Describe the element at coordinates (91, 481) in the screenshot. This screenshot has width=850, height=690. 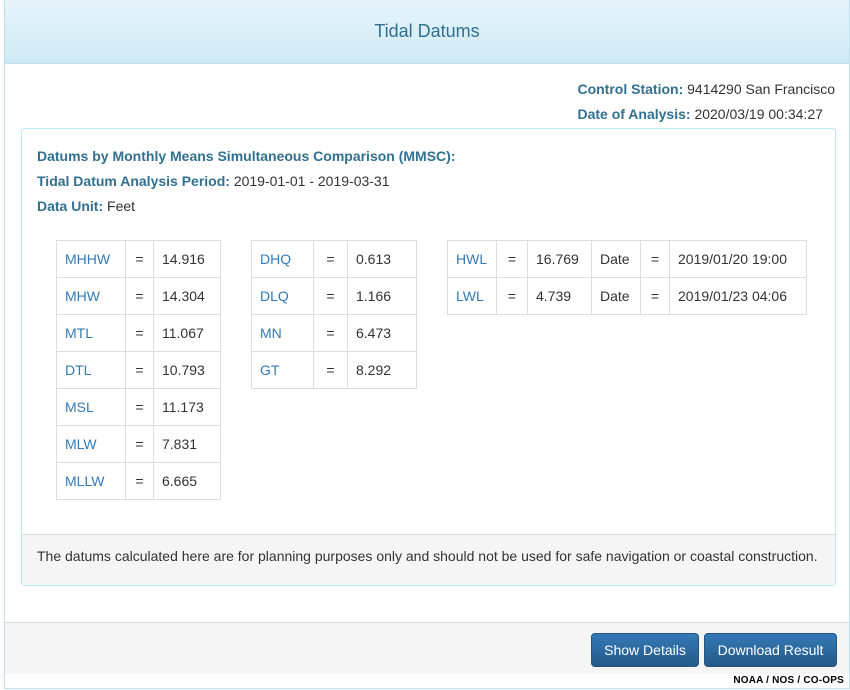
I see `datum-name: MLLW` at that location.